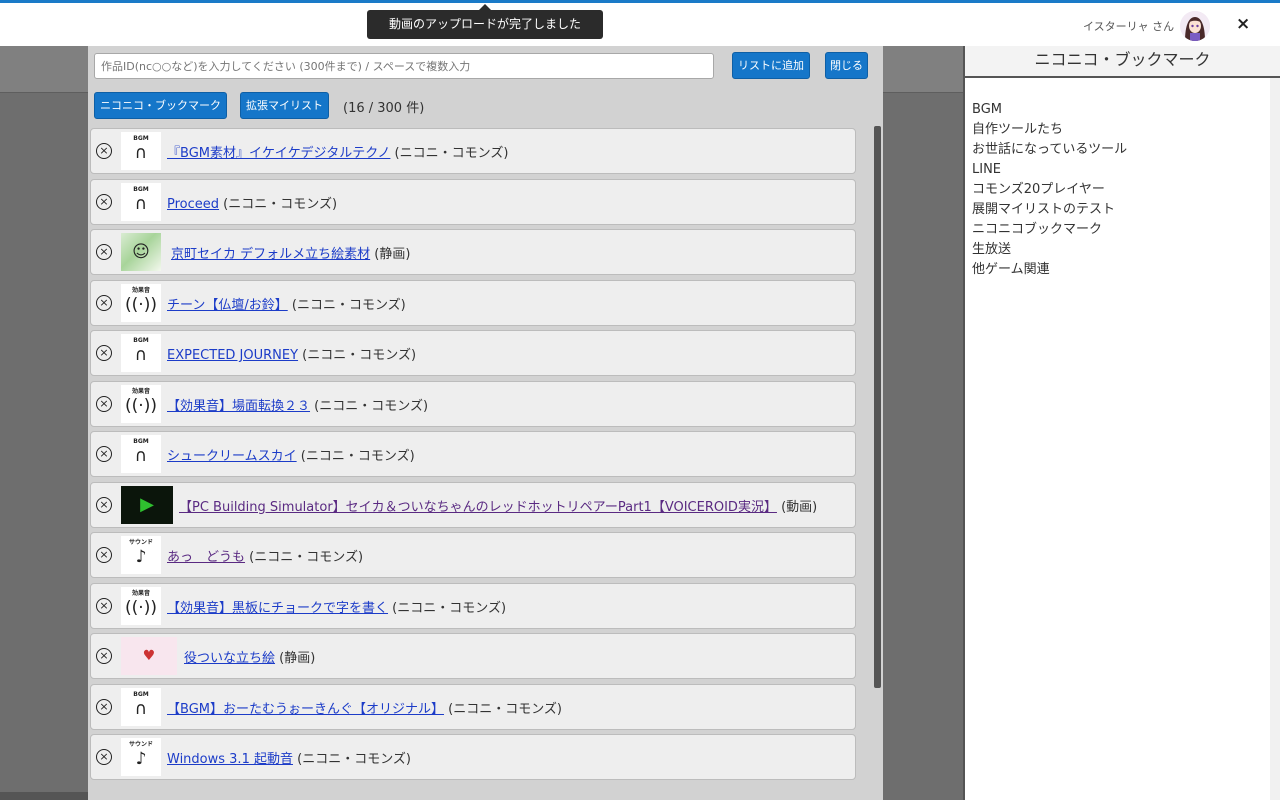 The width and height of the screenshot is (1280, 800). What do you see at coordinates (277, 608) in the screenshot?
I see `item-title-link: 【効果音】黒板にチョークで字を書く` at bounding box center [277, 608].